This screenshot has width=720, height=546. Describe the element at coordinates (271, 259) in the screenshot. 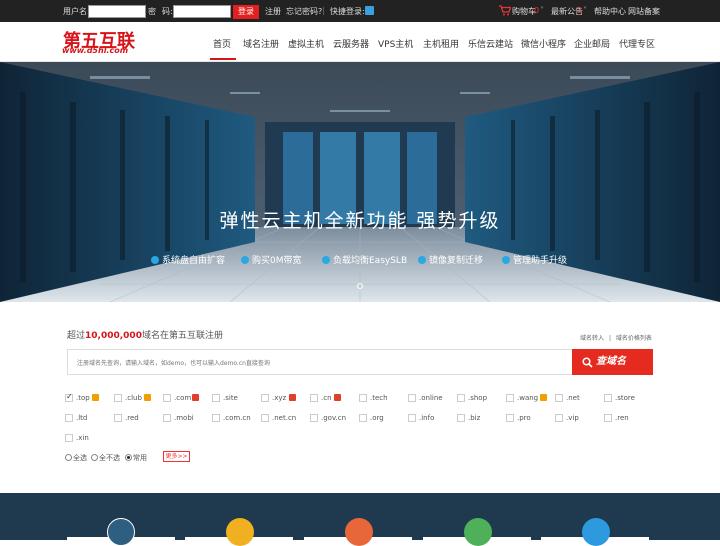

I see `hero-feature: 购买0M带宽` at that location.